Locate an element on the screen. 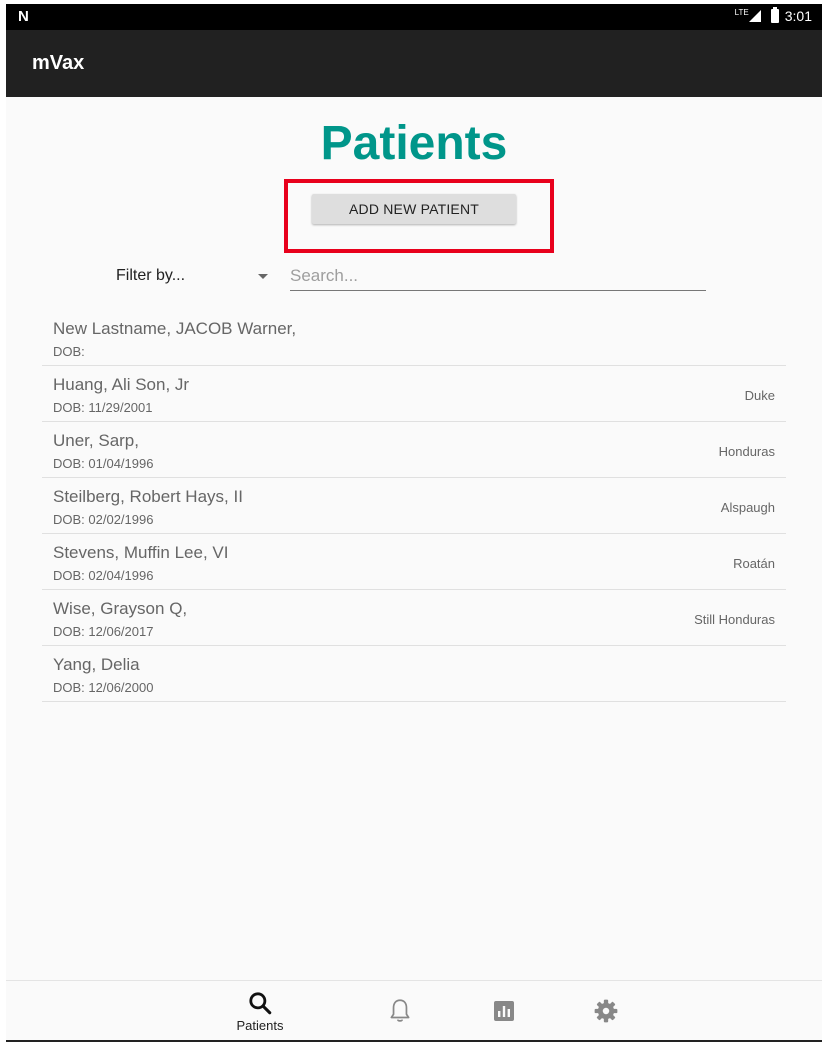  patient-dob: DOB: 12/06/2017 is located at coordinates (103, 631).